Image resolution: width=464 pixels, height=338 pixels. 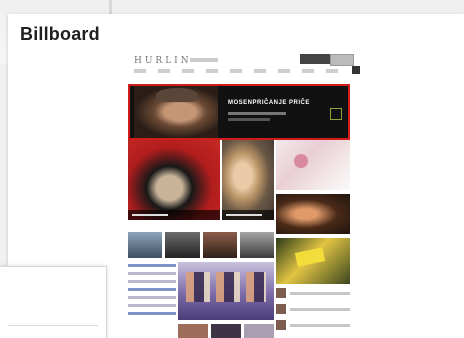 What do you see at coordinates (177, 95) in the screenshot?
I see `billboard-hair-shape` at bounding box center [177, 95].